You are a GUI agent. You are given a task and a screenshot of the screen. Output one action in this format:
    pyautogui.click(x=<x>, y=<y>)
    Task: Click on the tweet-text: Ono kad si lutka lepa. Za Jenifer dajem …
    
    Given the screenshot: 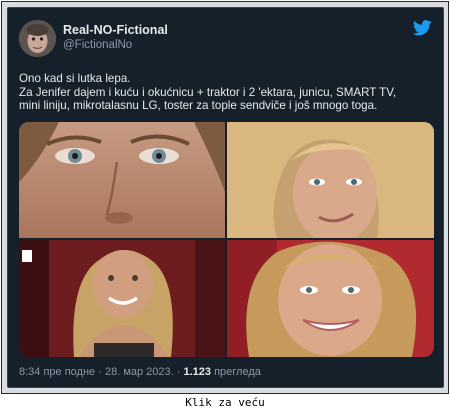 What is the action you would take?
    pyautogui.click(x=228, y=92)
    